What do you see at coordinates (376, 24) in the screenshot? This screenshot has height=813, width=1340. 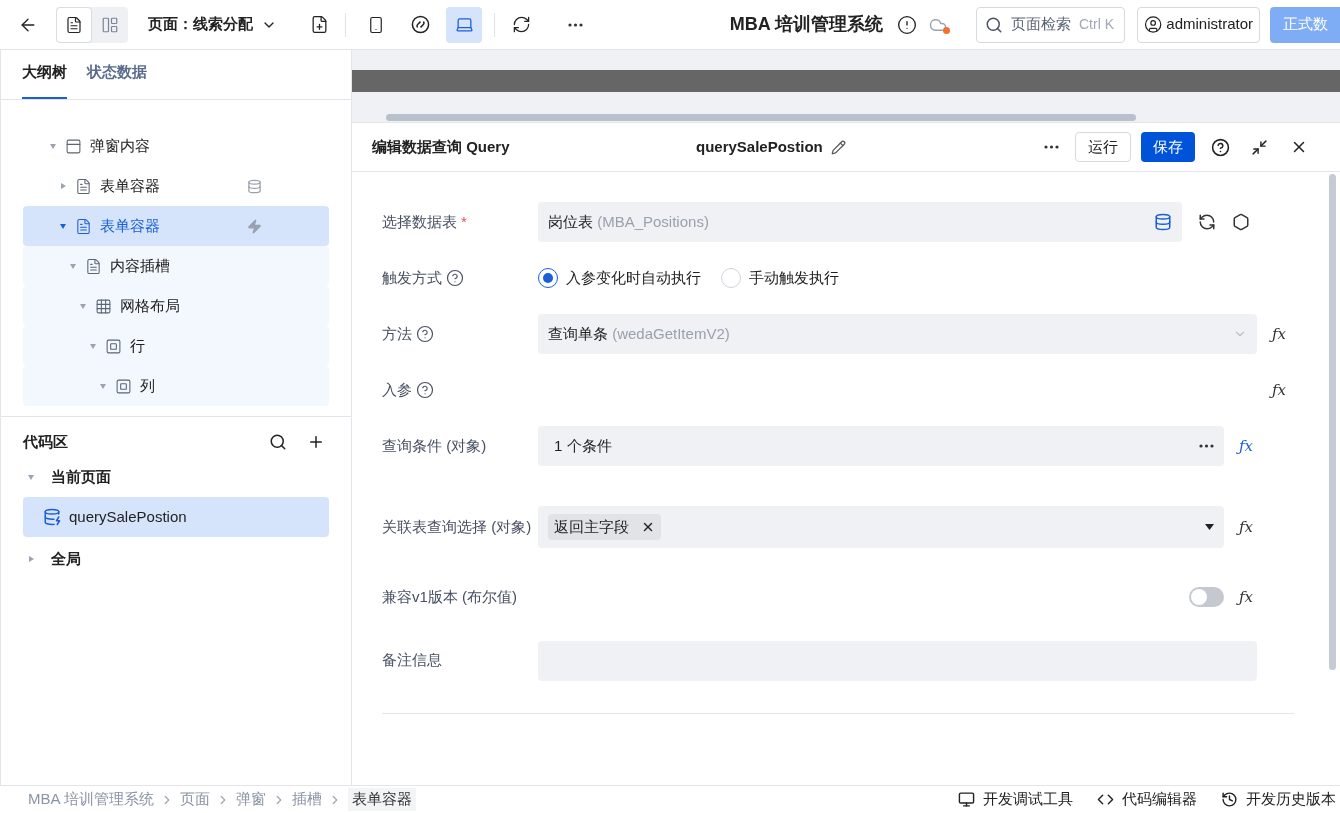 I see `phone-icon` at bounding box center [376, 24].